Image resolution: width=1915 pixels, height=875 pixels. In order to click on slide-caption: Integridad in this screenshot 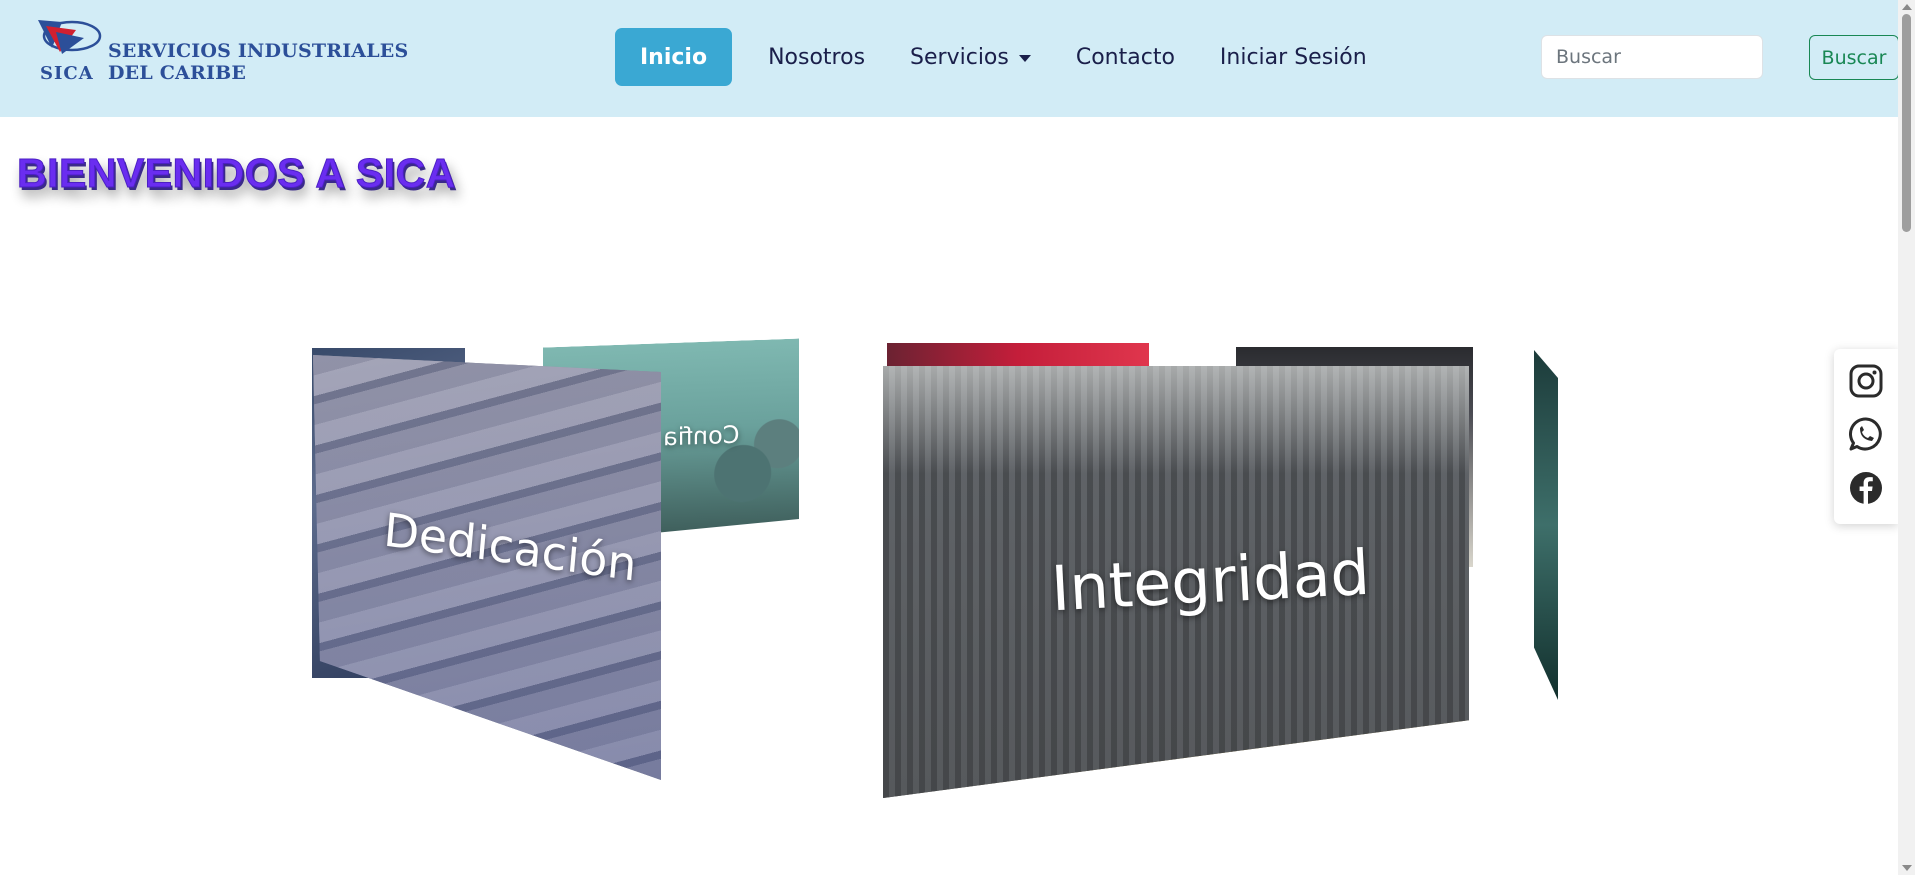, I will do `click(1210, 580)`.